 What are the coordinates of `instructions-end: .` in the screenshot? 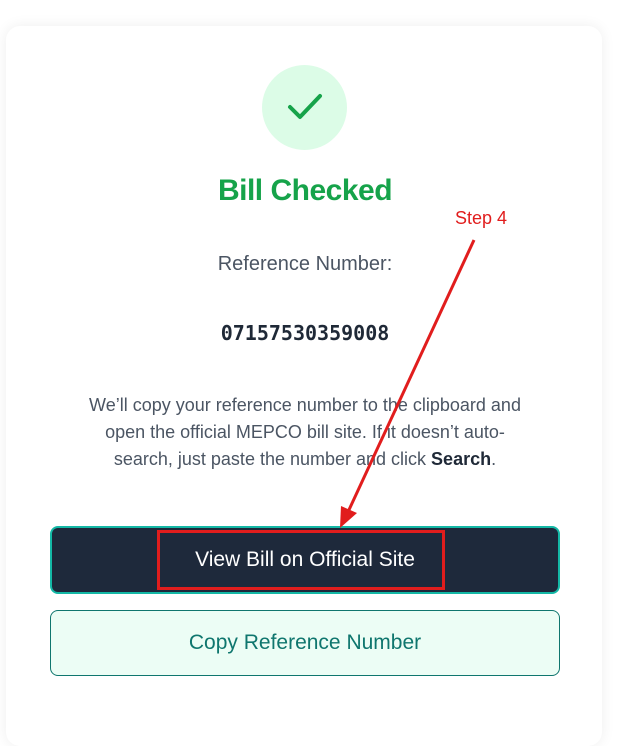 It's located at (494, 459).